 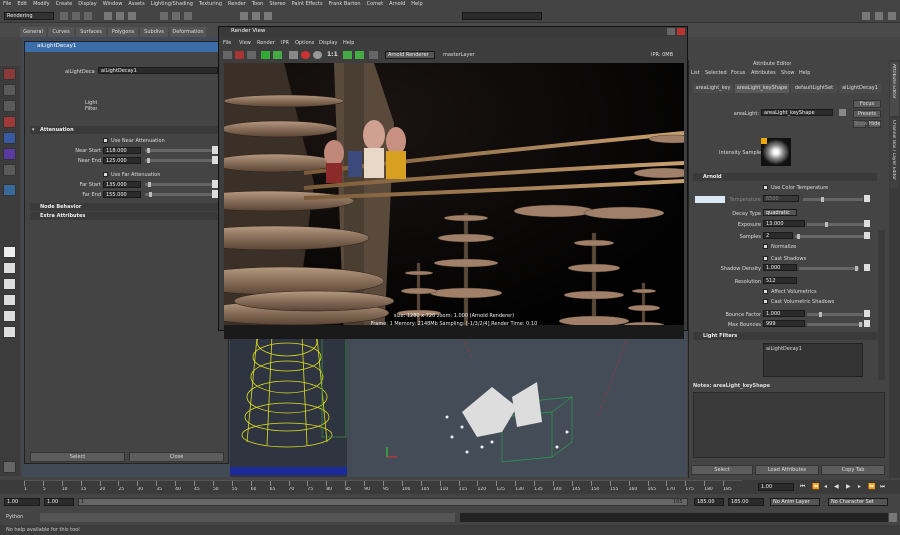 What do you see at coordinates (853, 470) in the screenshot?
I see `copy-tab-button: Copy Tab` at bounding box center [853, 470].